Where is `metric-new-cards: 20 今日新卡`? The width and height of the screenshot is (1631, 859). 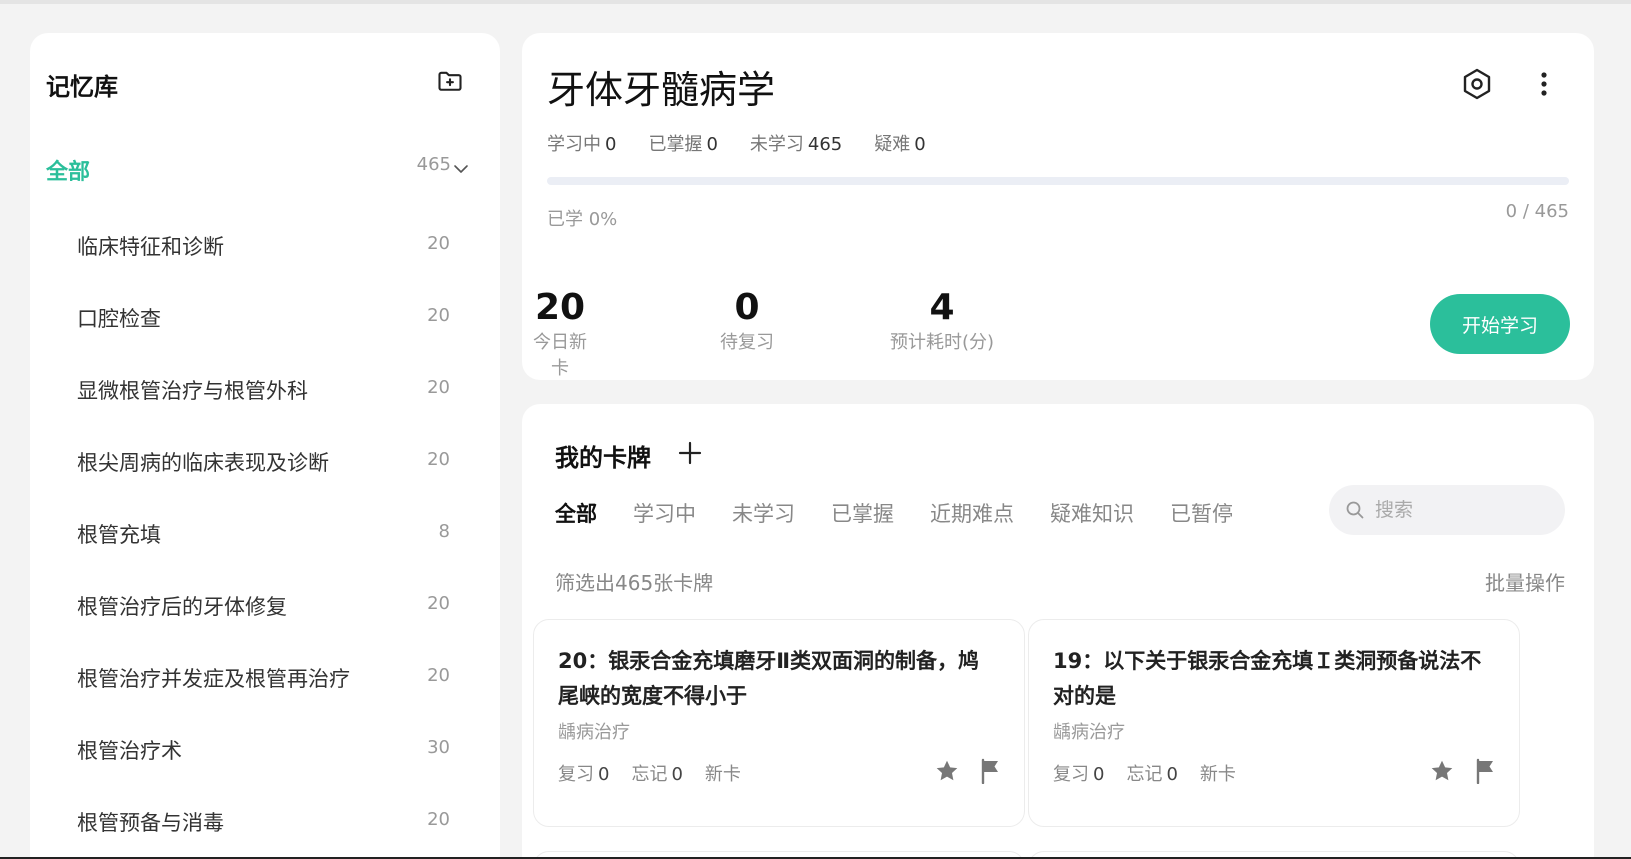 metric-new-cards: 20 今日新卡 is located at coordinates (560, 333).